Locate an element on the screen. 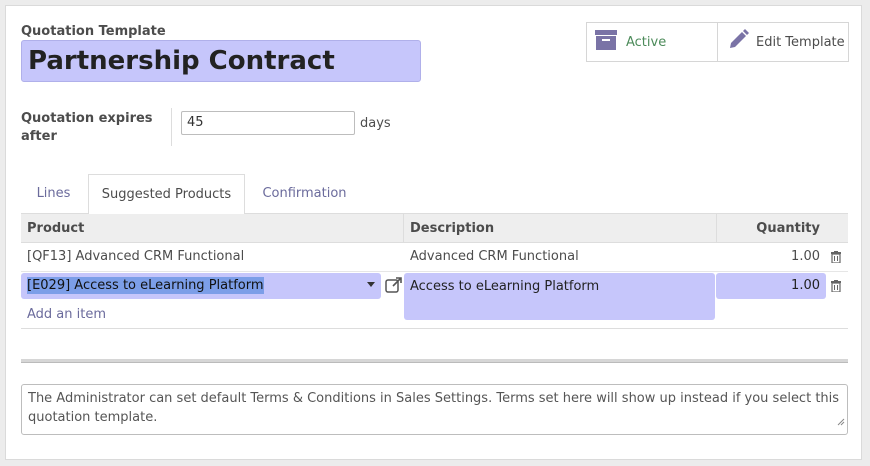 The image size is (870, 466). row-description: Advanced CRM Functional is located at coordinates (494, 256).